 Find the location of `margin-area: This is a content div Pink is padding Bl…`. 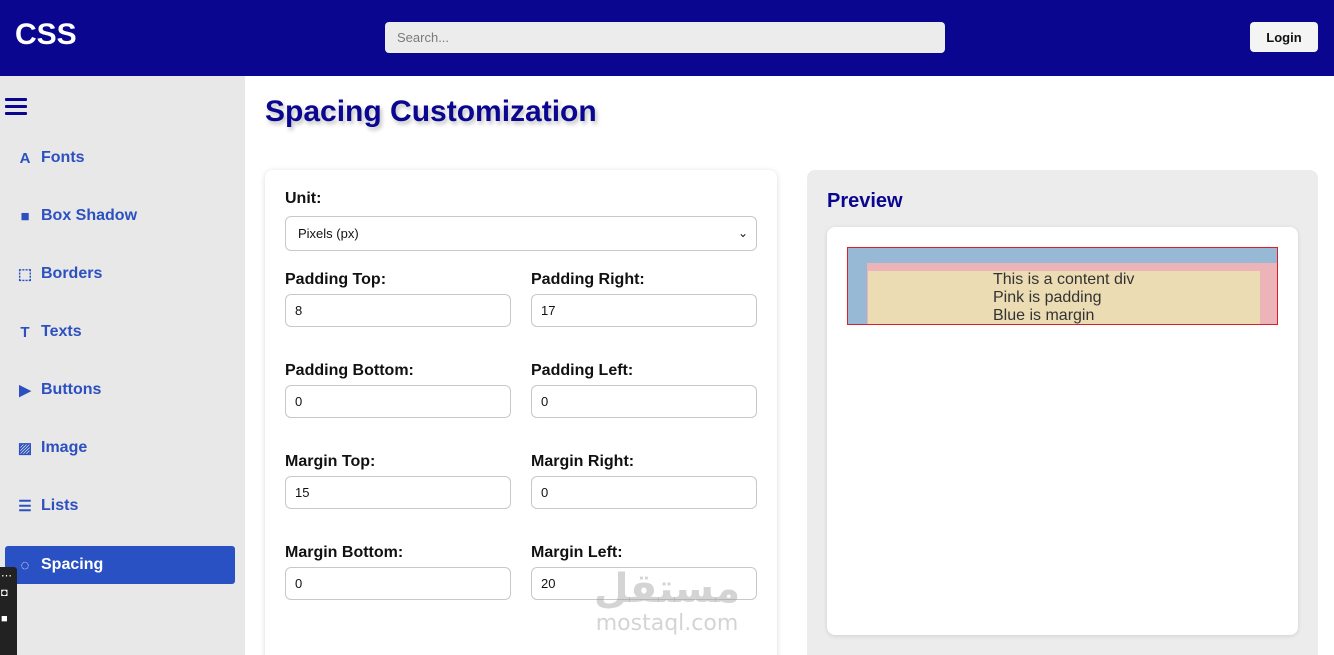

margin-area: This is a content div Pink is padding Bl… is located at coordinates (1062, 286).